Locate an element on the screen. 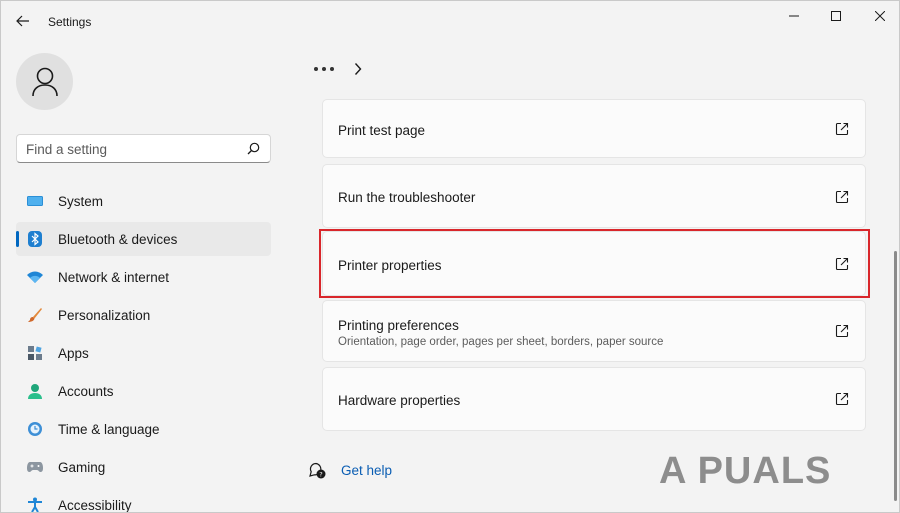  search-input: Find a setting is located at coordinates (143, 148).